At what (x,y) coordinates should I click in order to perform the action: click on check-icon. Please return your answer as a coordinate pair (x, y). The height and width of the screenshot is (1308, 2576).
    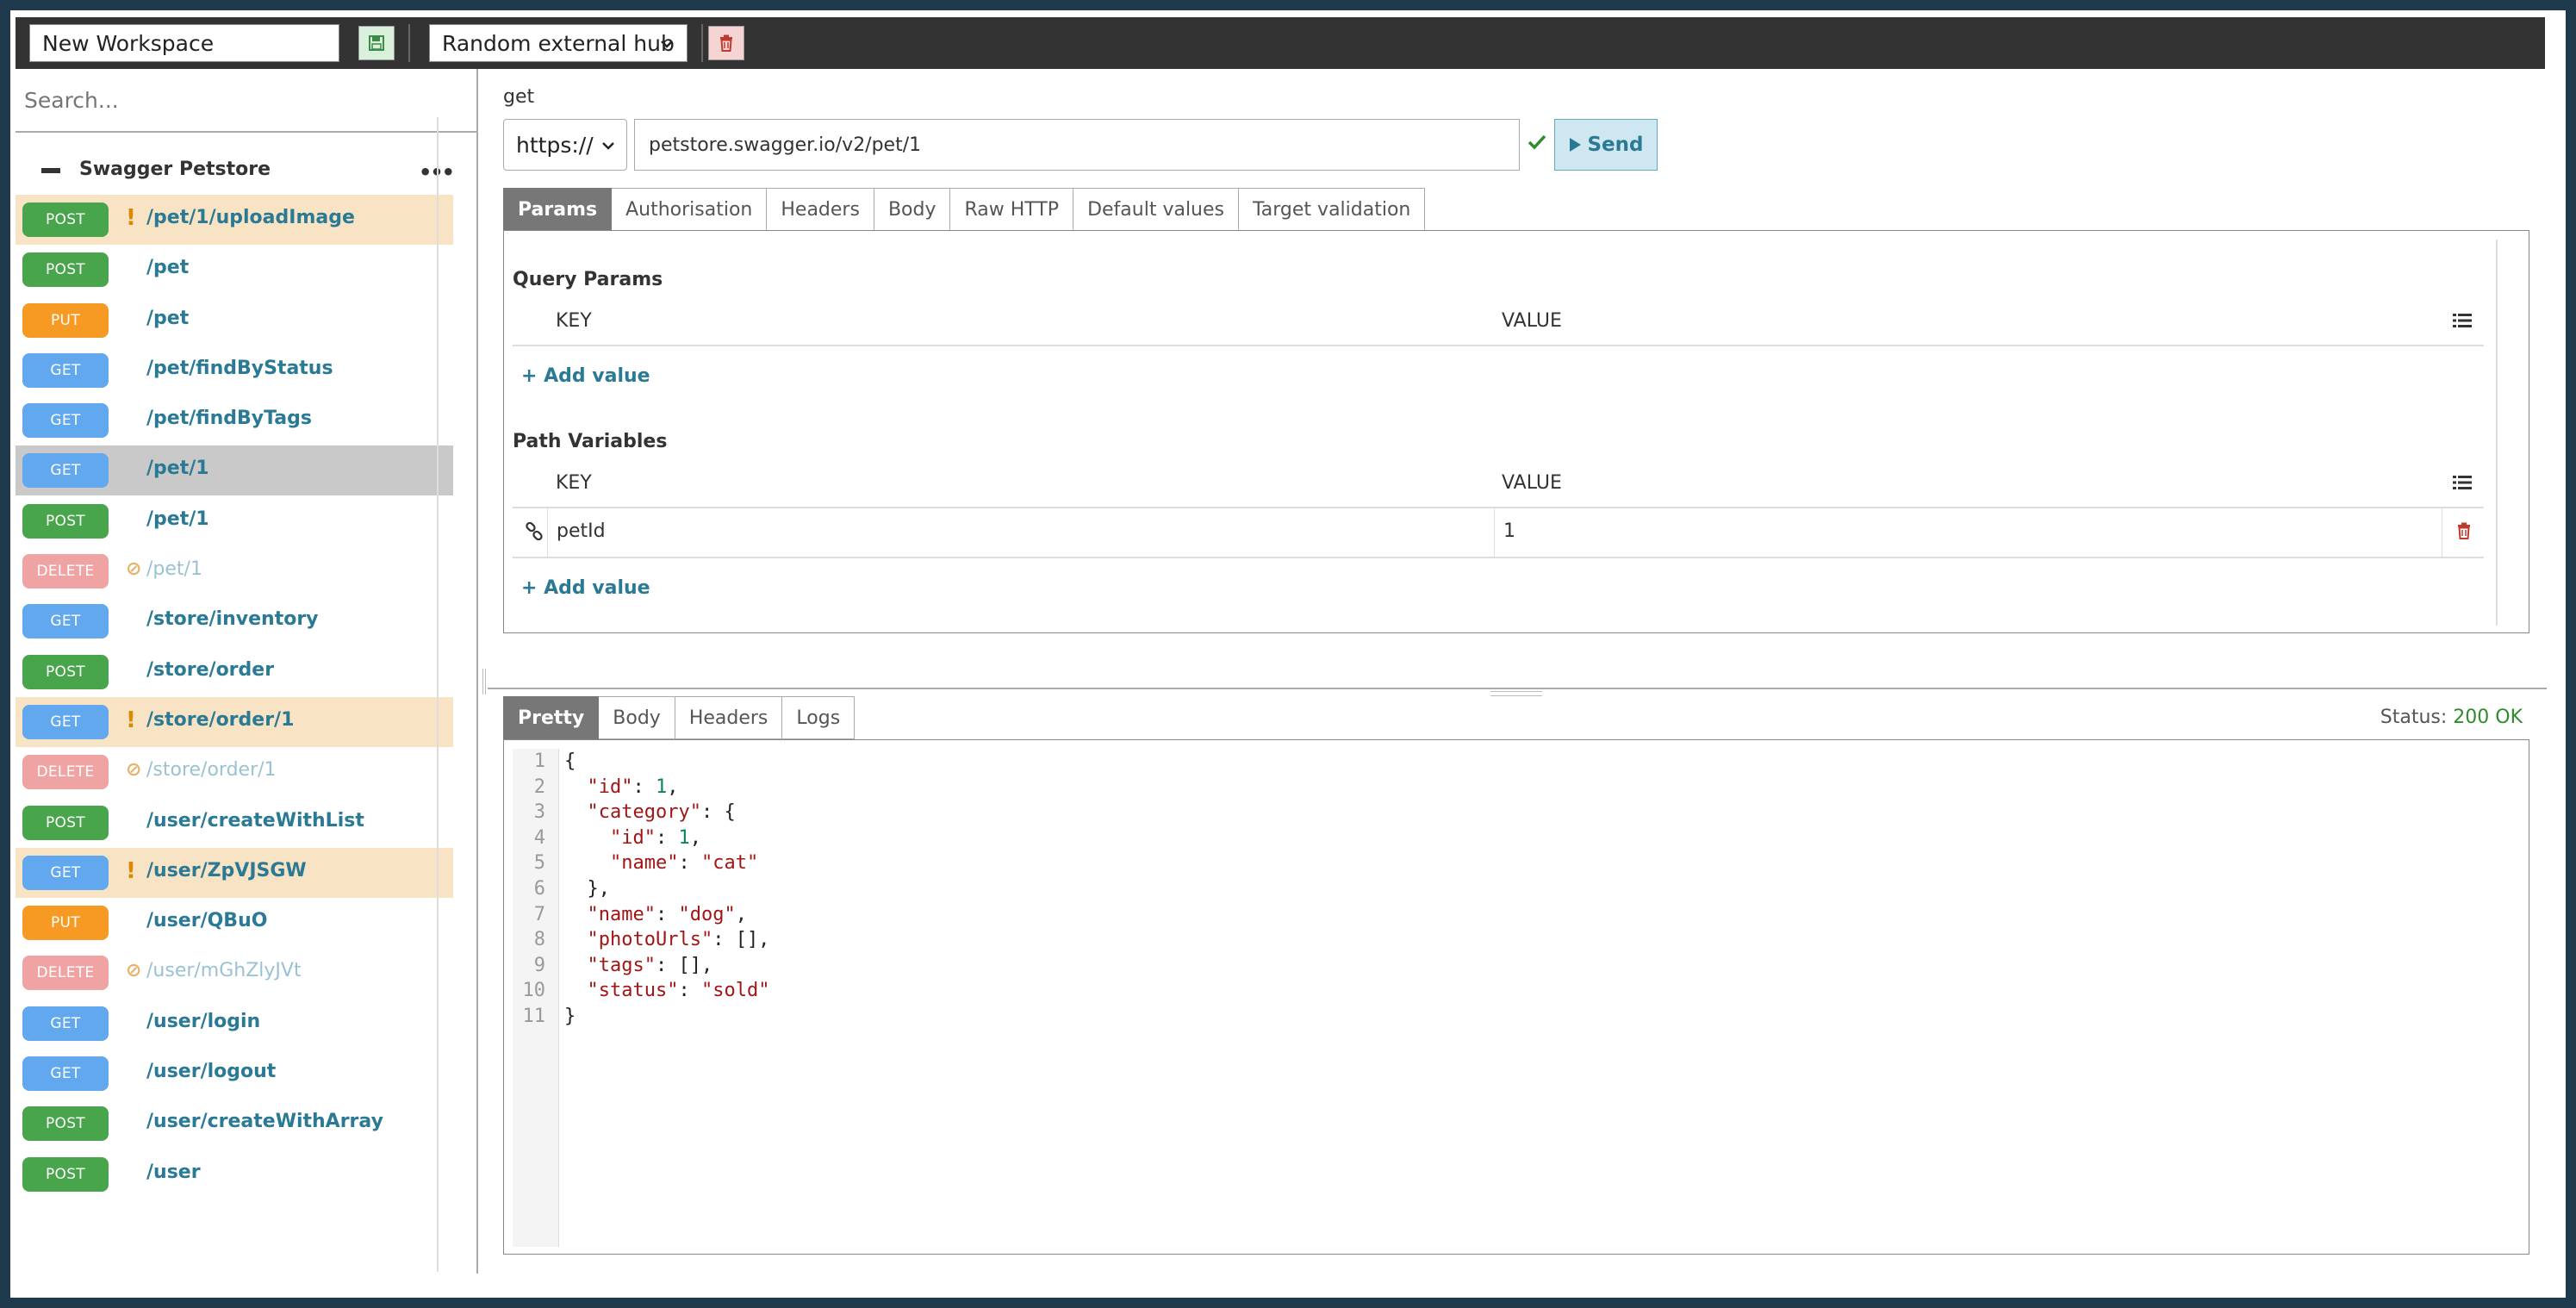
    Looking at the image, I should click on (1537, 142).